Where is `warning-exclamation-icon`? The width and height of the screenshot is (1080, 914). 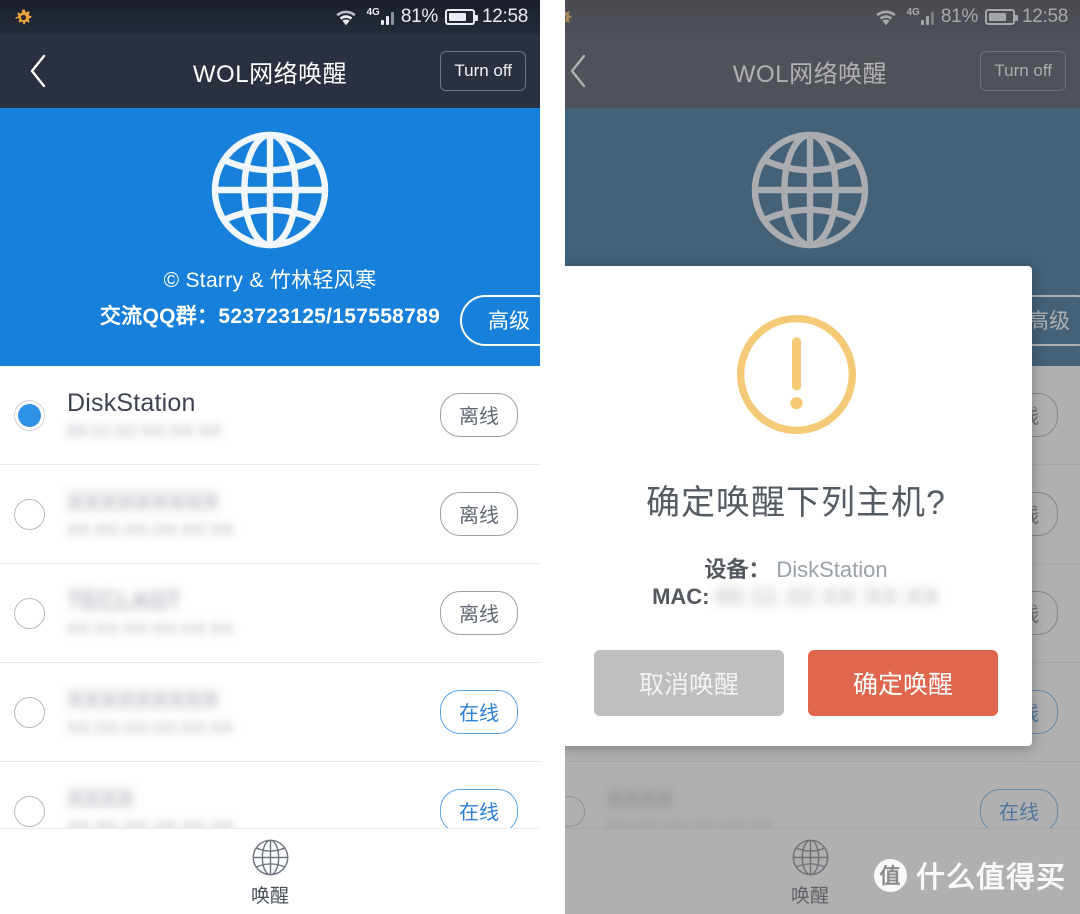 warning-exclamation-icon is located at coordinates (796, 374).